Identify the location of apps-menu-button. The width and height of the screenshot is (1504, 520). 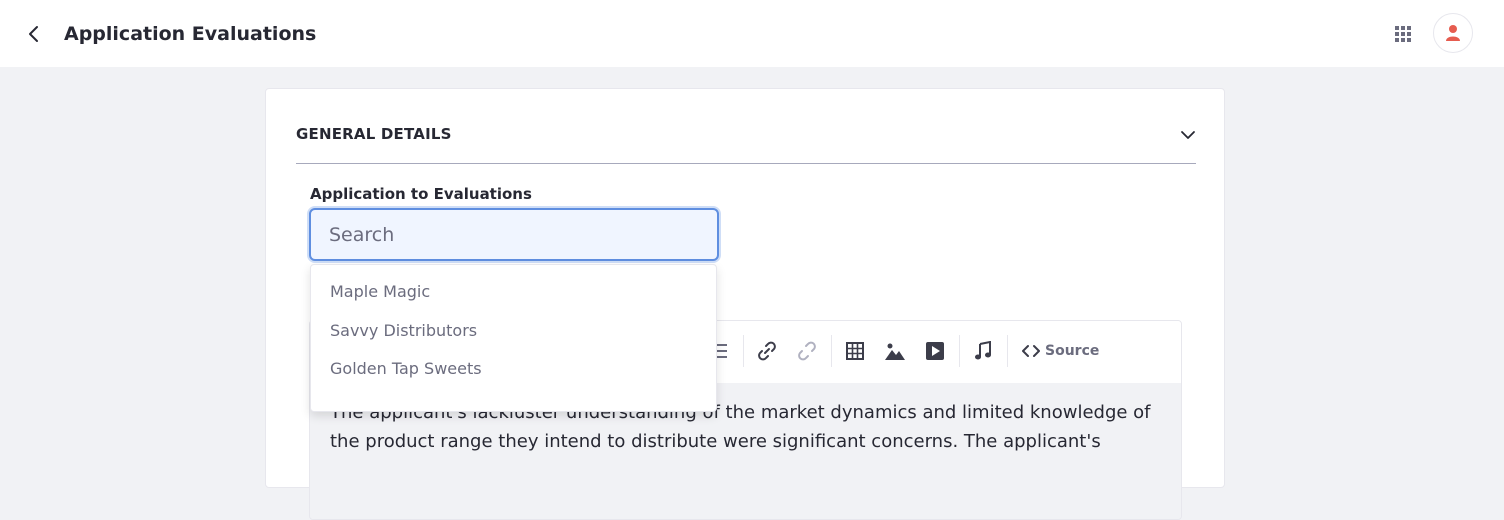
(1403, 34).